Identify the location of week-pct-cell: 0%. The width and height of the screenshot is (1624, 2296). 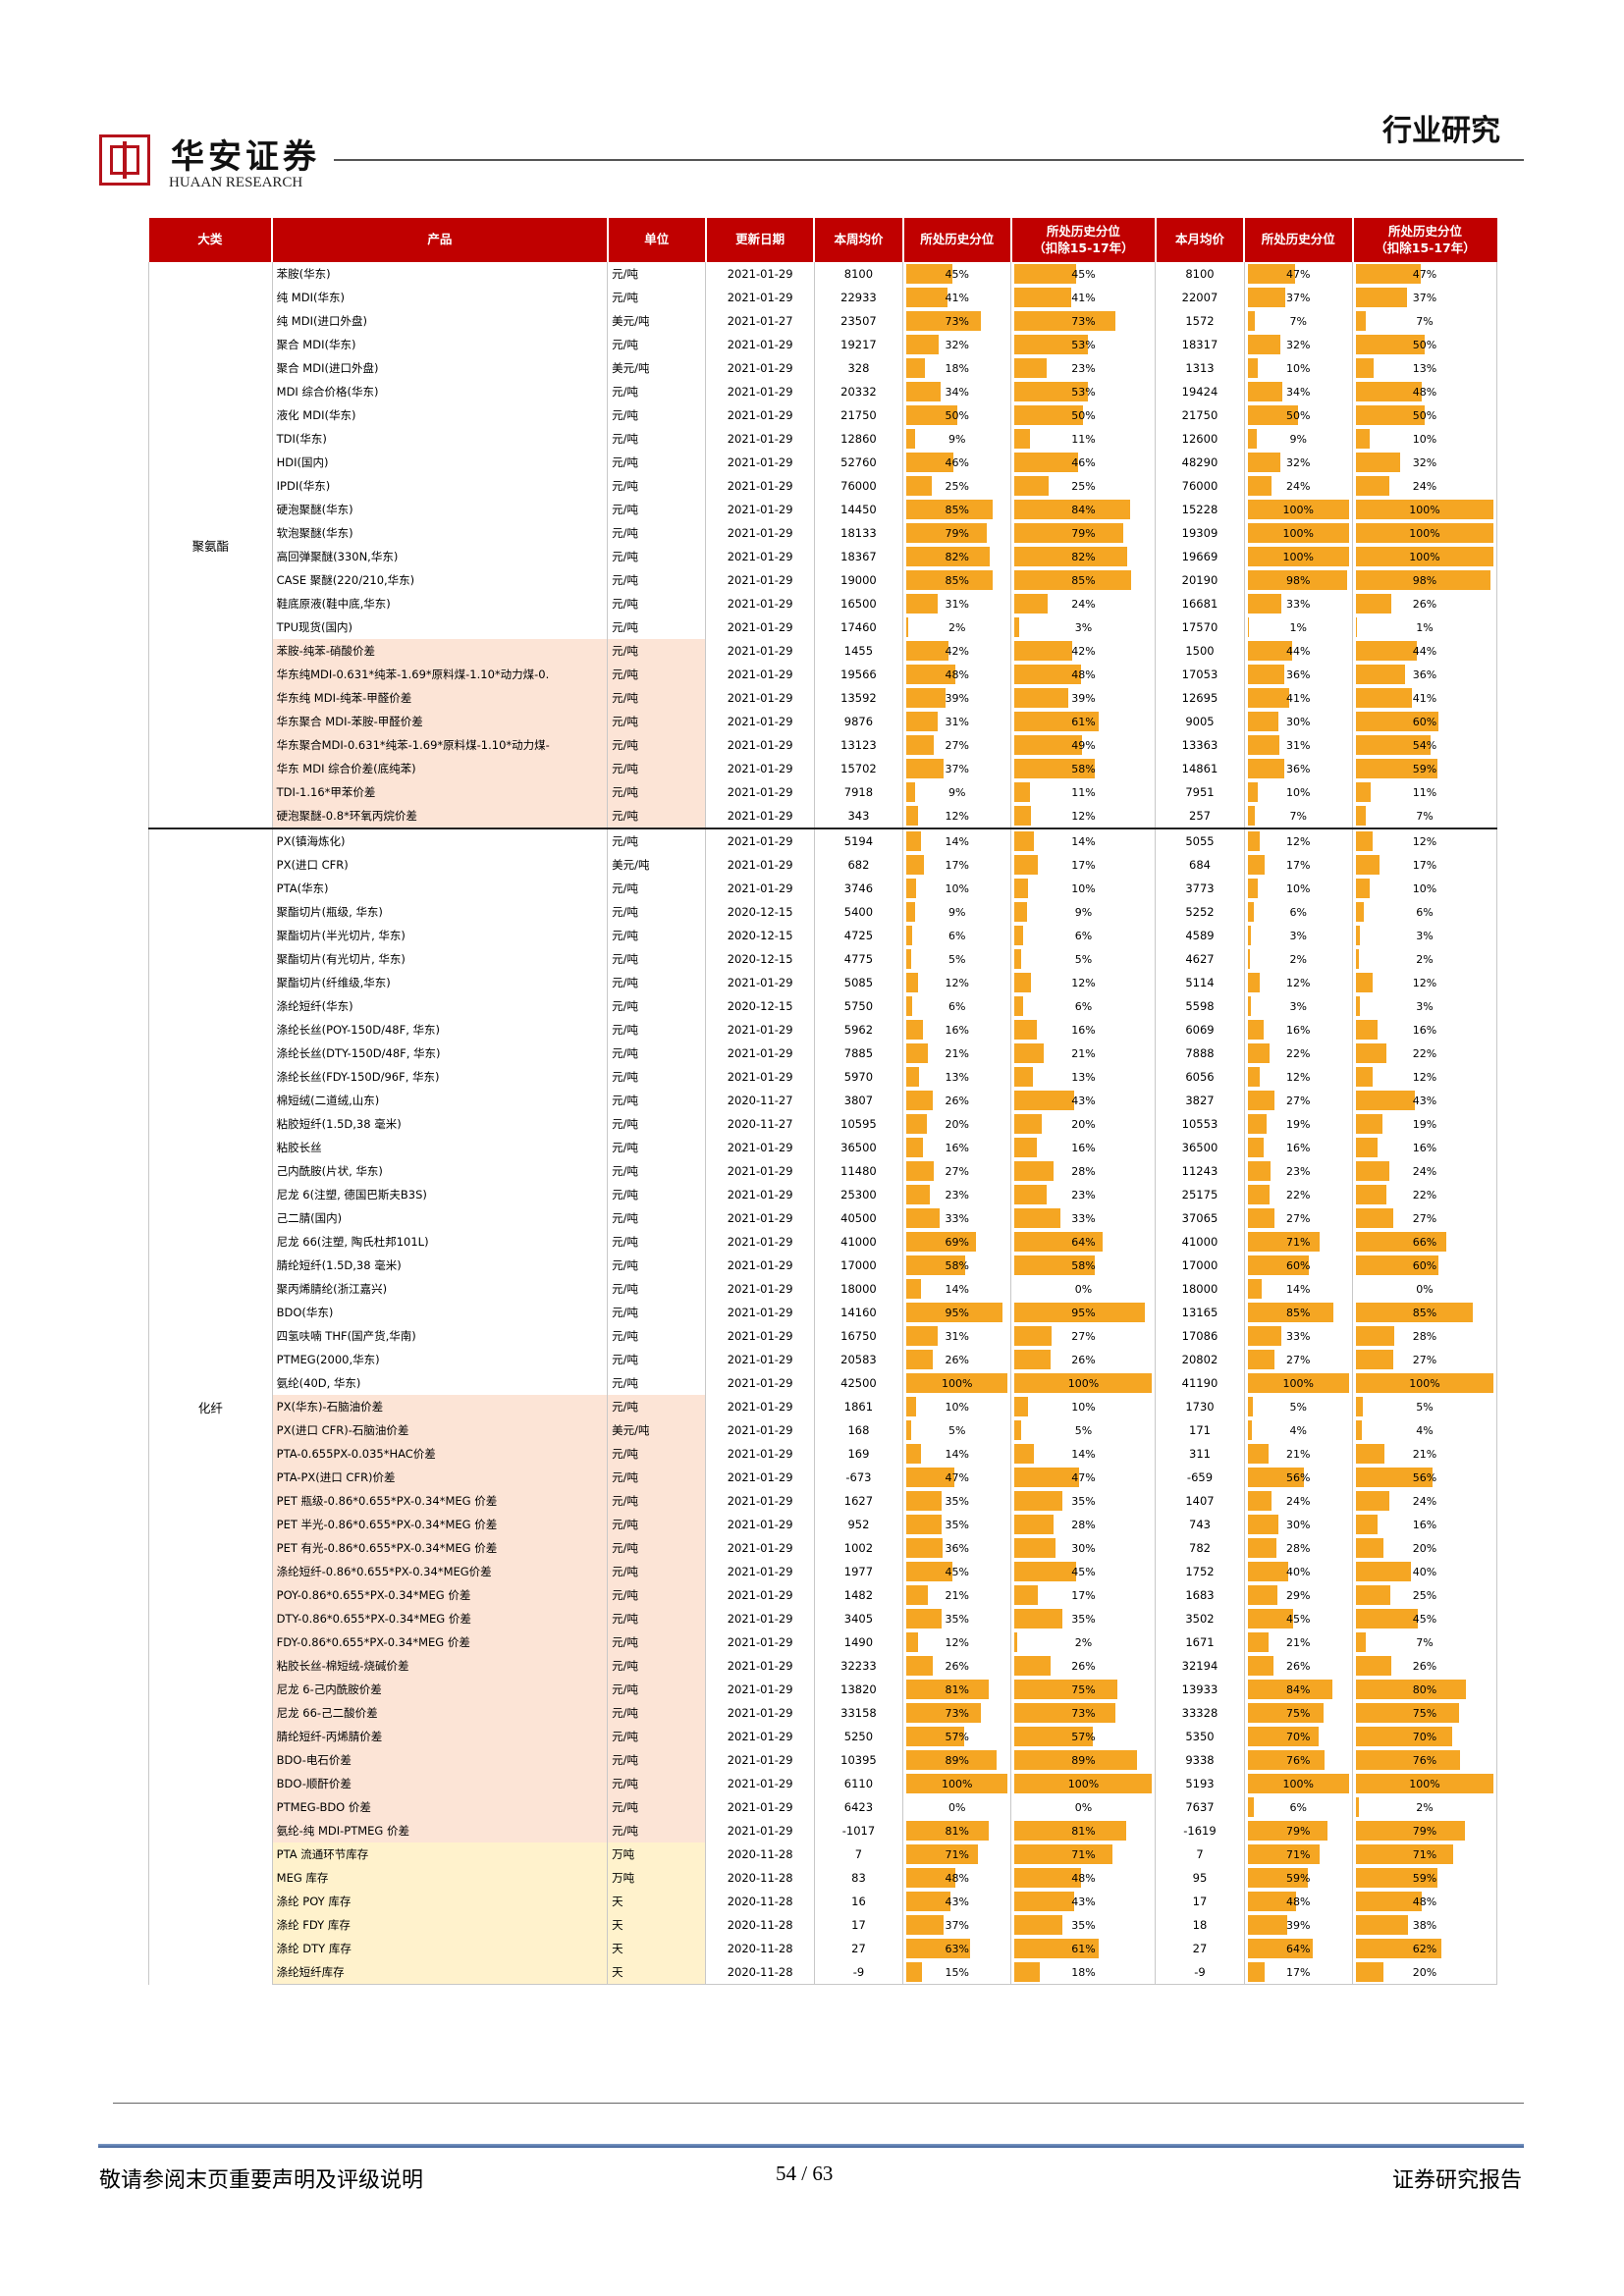
(957, 1807).